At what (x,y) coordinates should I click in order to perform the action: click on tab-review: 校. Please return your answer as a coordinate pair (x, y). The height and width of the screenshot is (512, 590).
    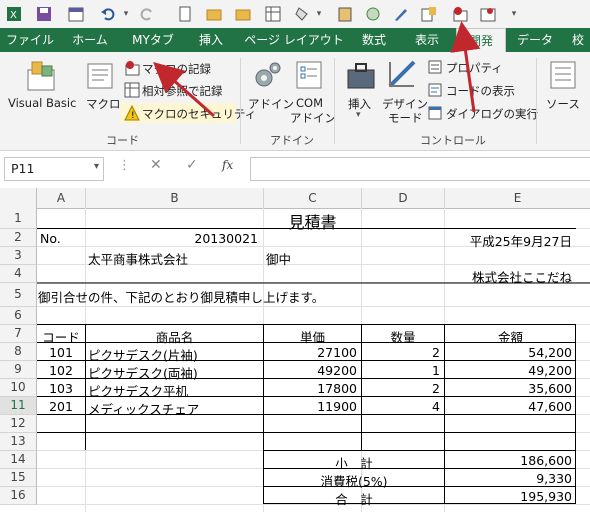
    Looking at the image, I should click on (578, 40).